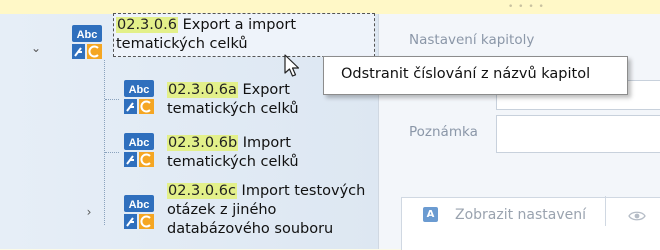  I want to click on collapse-chevron-icon: ⌄, so click(36, 48).